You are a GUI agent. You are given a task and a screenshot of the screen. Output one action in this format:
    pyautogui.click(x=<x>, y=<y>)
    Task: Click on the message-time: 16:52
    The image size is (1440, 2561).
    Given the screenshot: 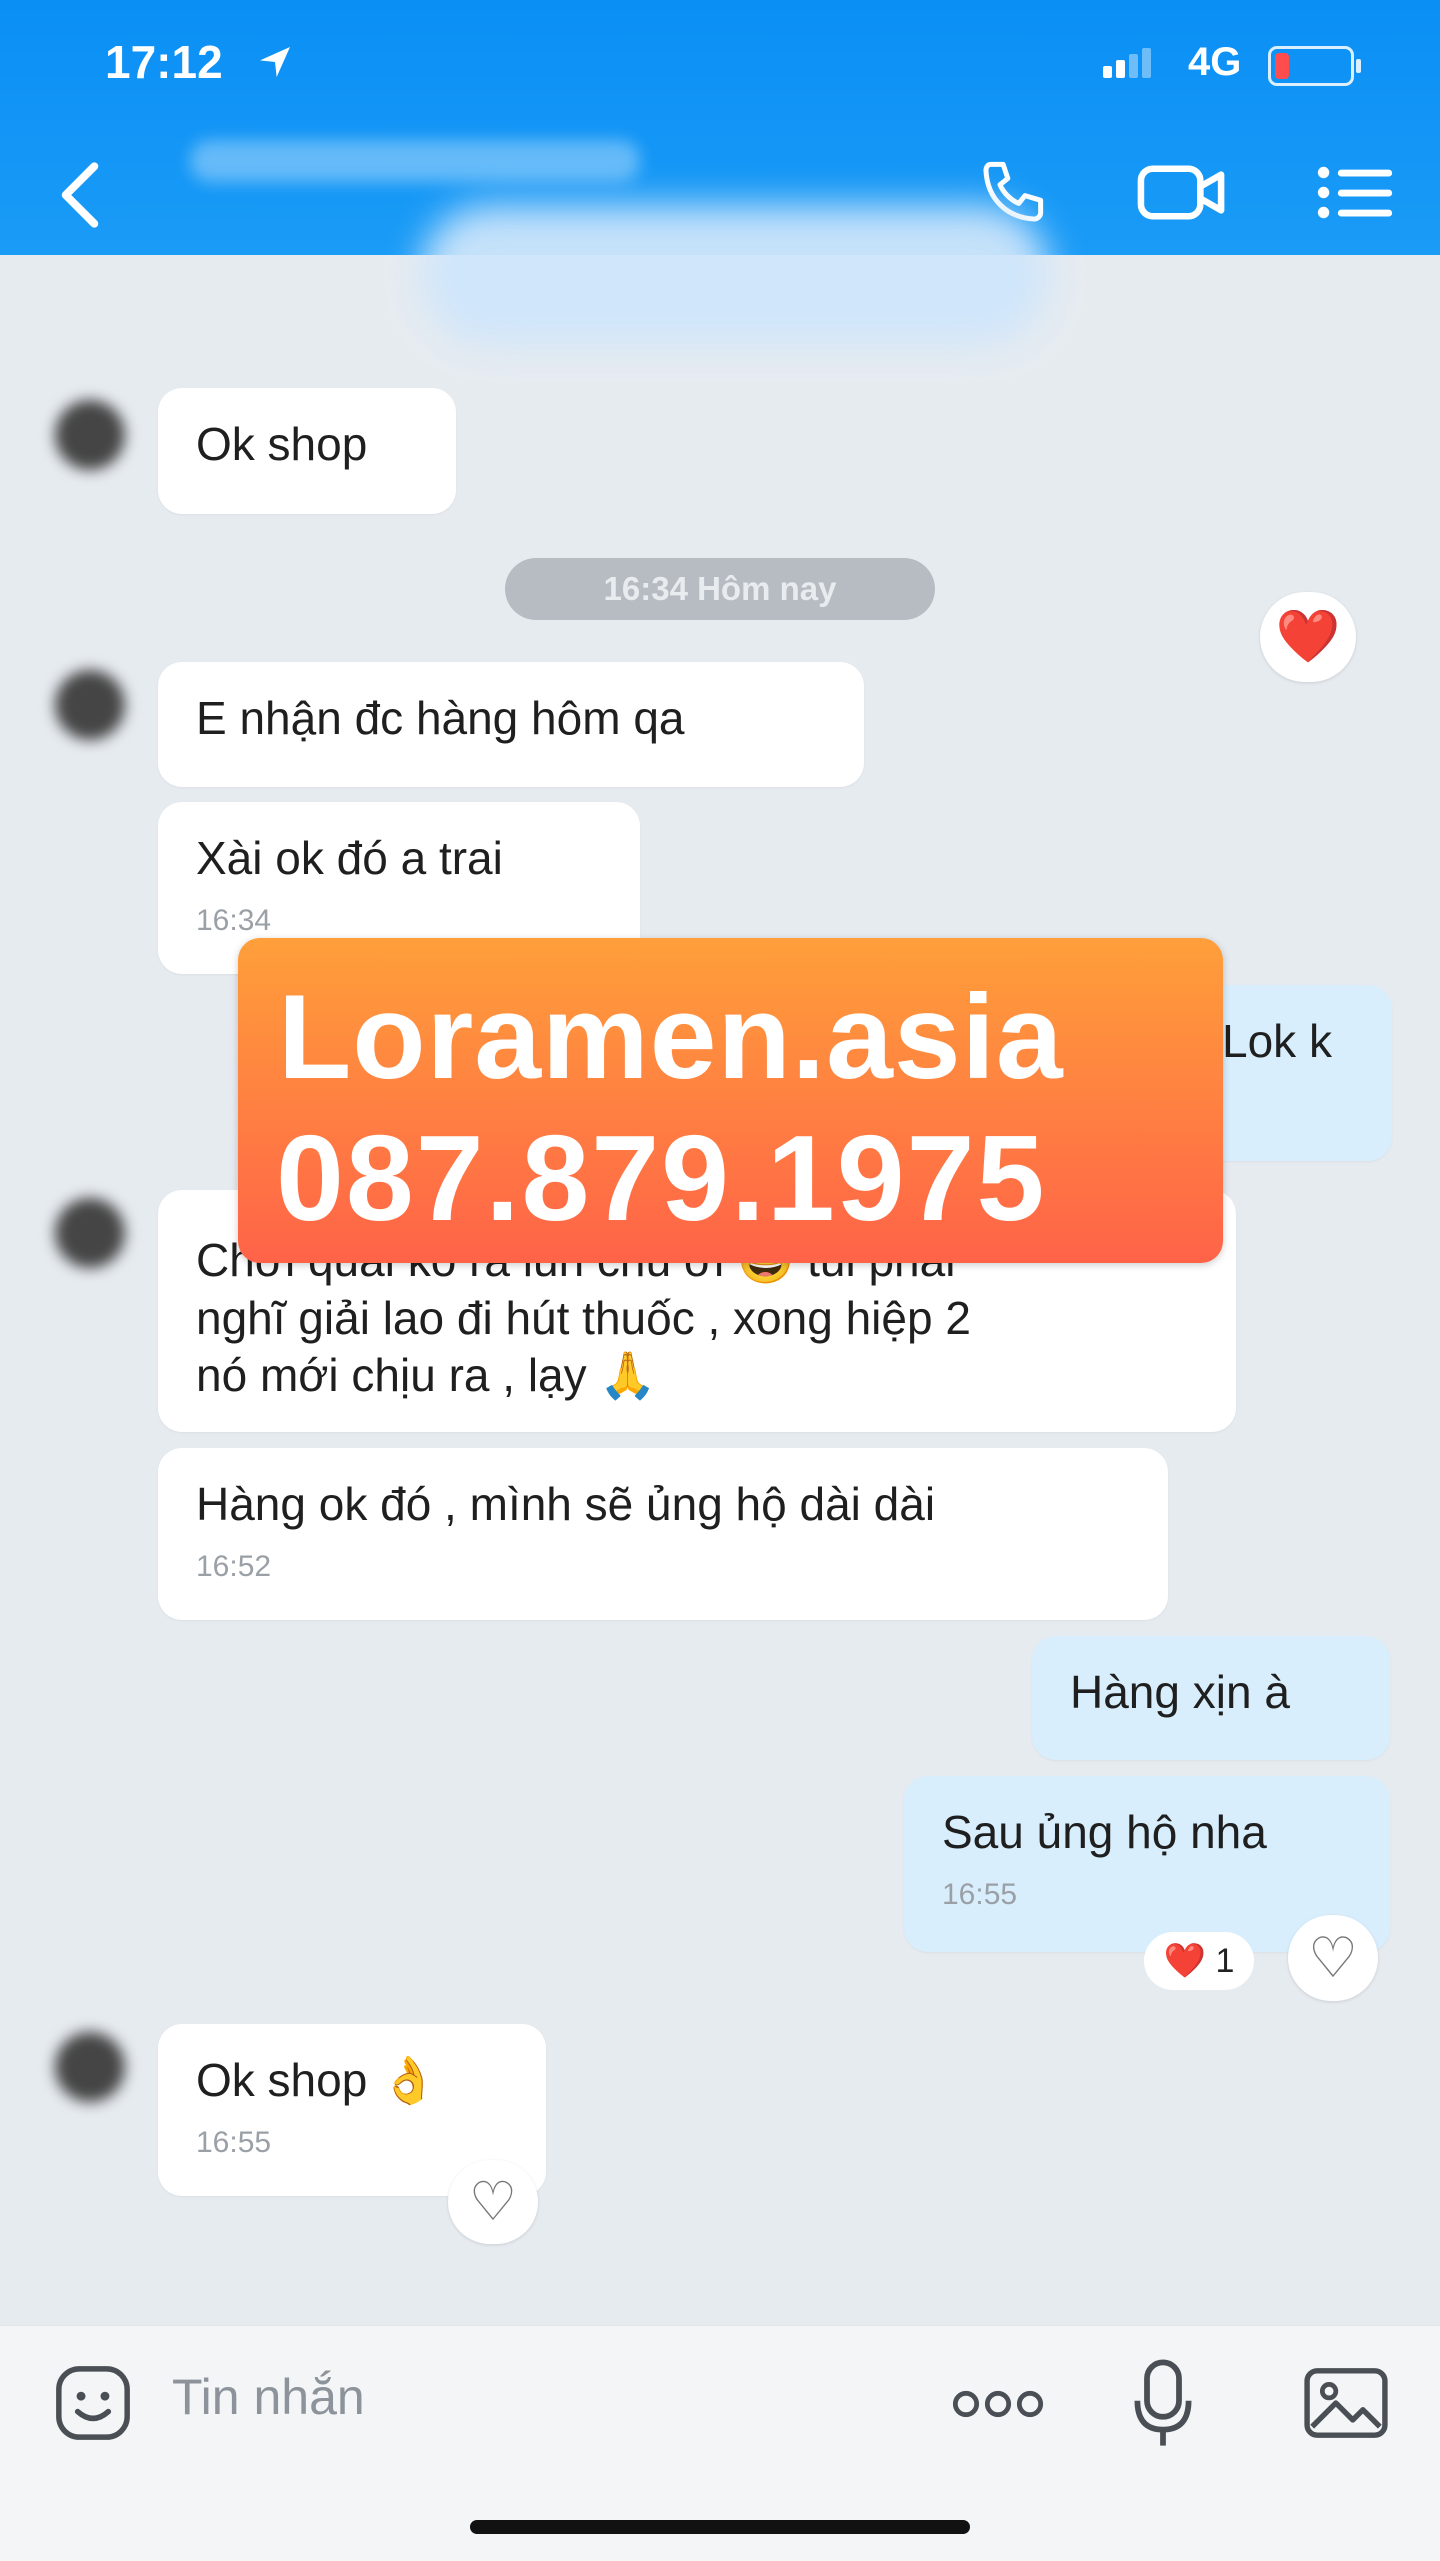 What is the action you would take?
    pyautogui.click(x=234, y=1566)
    